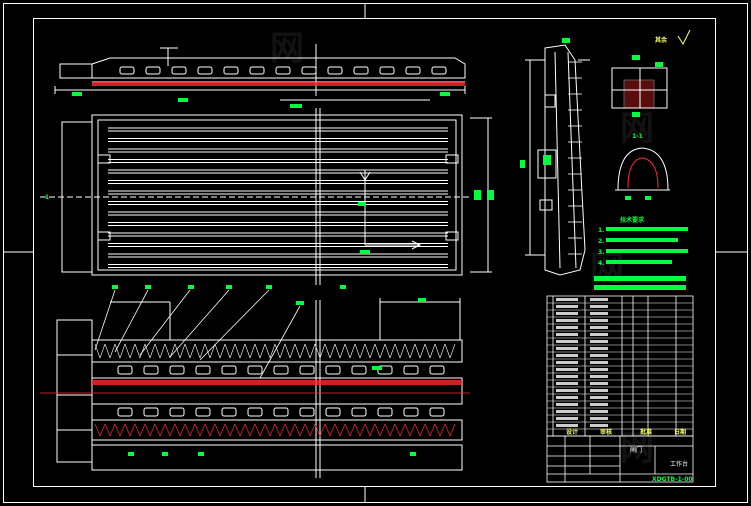 Image resolution: width=751 pixels, height=506 pixels. Describe the element at coordinates (601, 230) in the screenshot. I see `svg-text: 1.` at that location.